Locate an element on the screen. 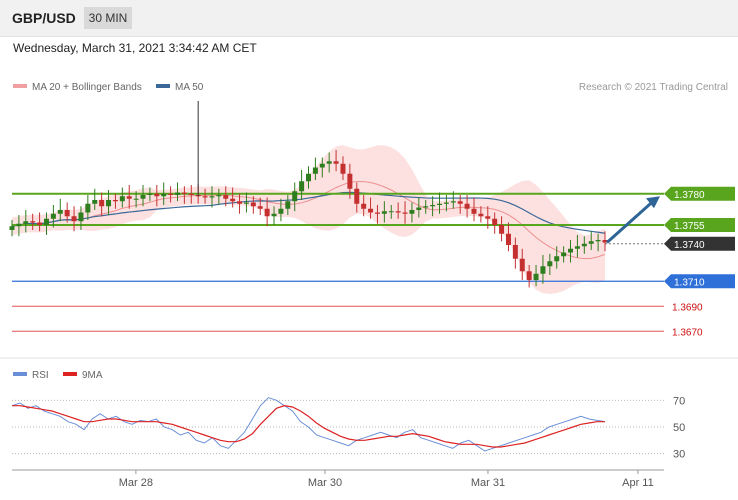  level-labels: 1.3780 1.3755 1.3740 1.3710 1.3690 1.3670 is located at coordinates (699, 262).